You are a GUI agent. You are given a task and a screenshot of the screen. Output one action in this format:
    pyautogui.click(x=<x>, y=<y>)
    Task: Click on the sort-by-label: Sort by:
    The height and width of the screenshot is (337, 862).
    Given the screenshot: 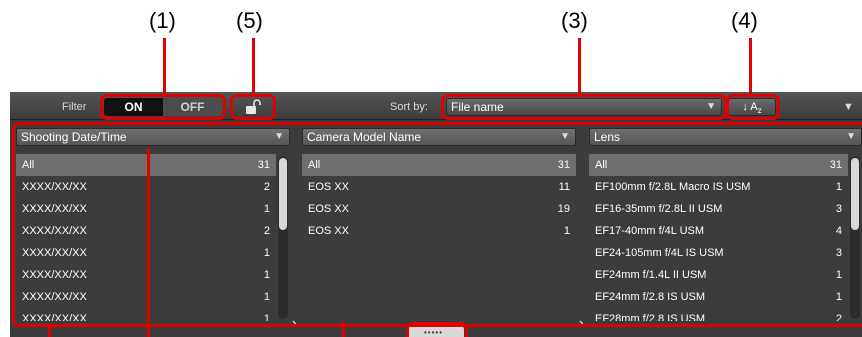 What is the action you would take?
    pyautogui.click(x=409, y=107)
    